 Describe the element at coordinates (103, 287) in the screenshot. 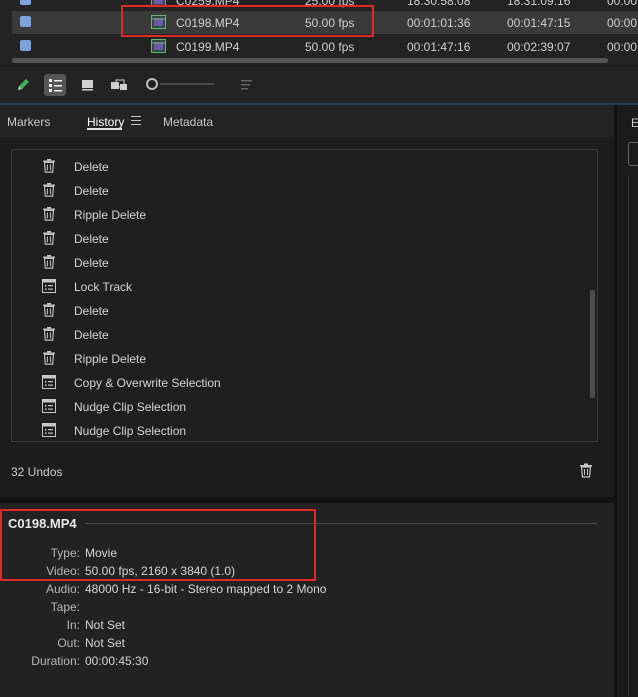

I see `history-item-label: Lock Track` at that location.